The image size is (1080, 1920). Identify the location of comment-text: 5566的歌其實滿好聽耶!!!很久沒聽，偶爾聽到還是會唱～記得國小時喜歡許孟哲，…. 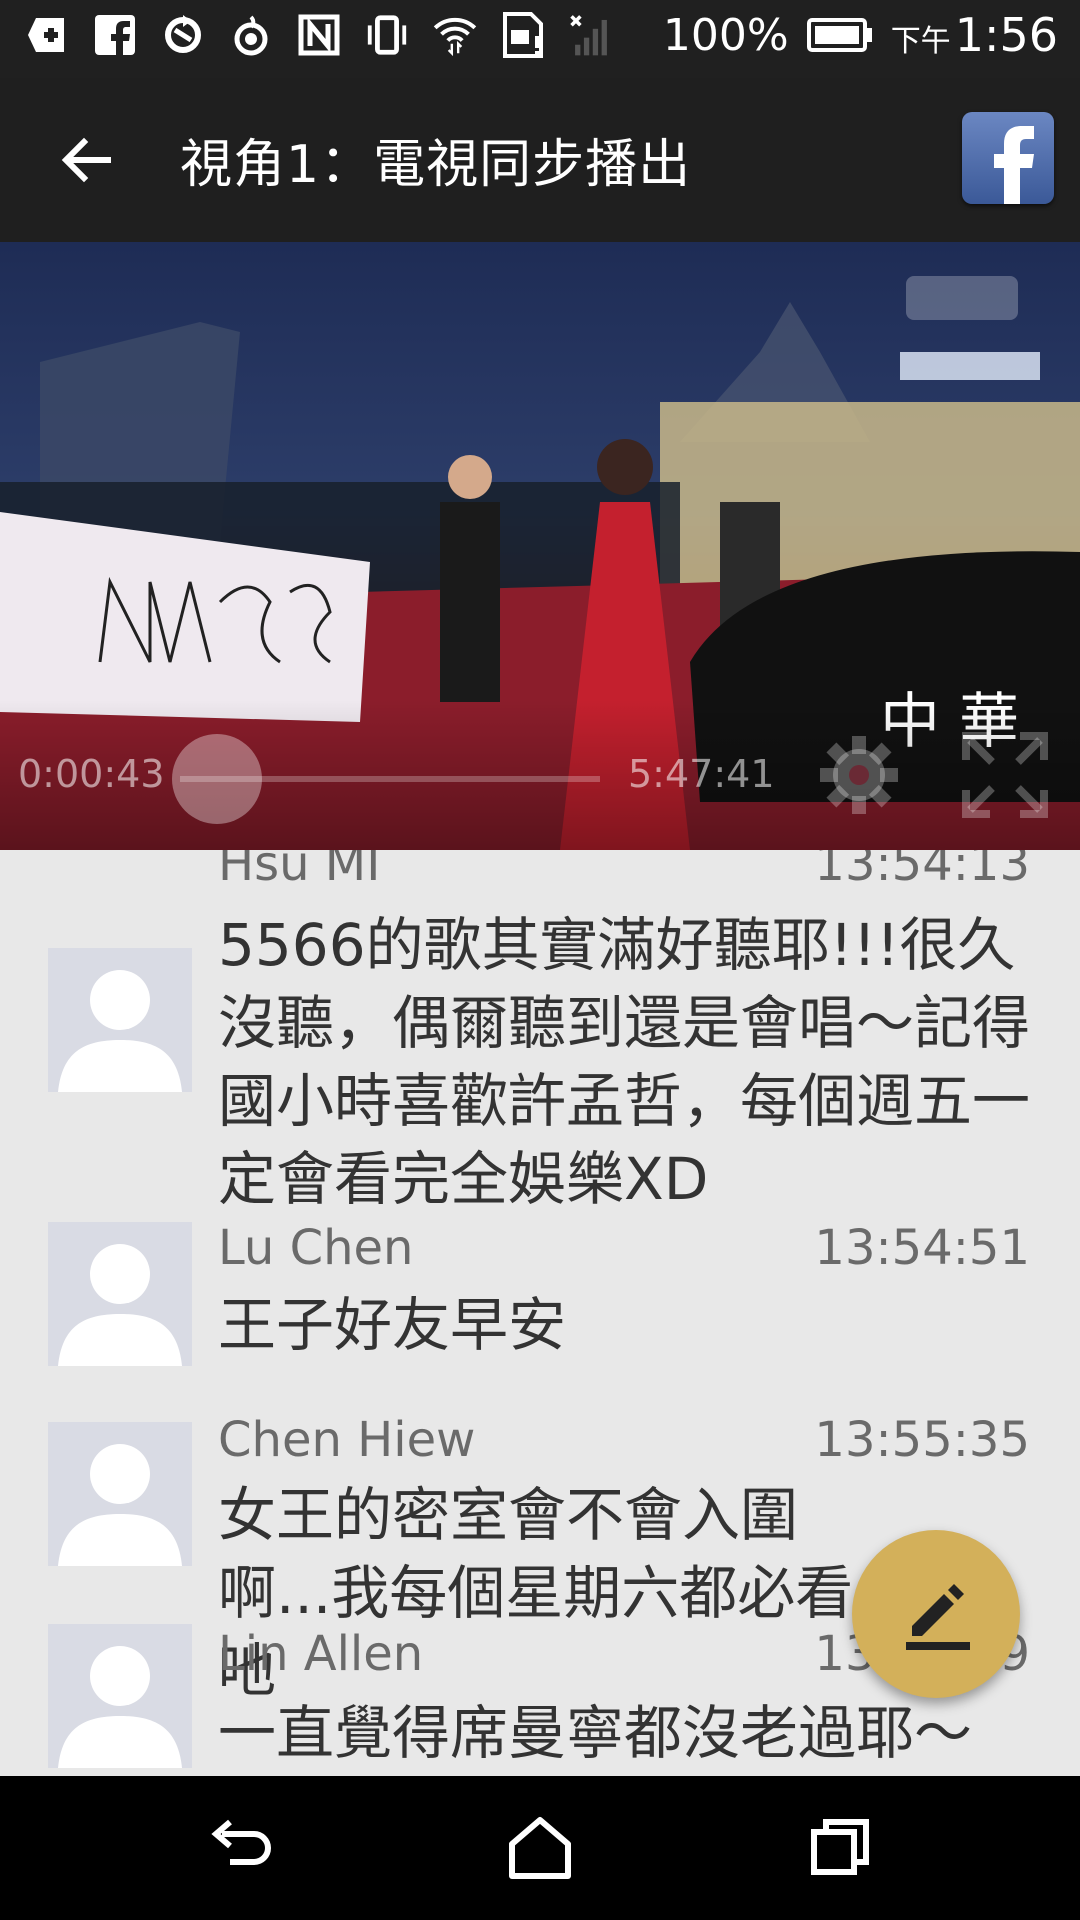
(624, 1062).